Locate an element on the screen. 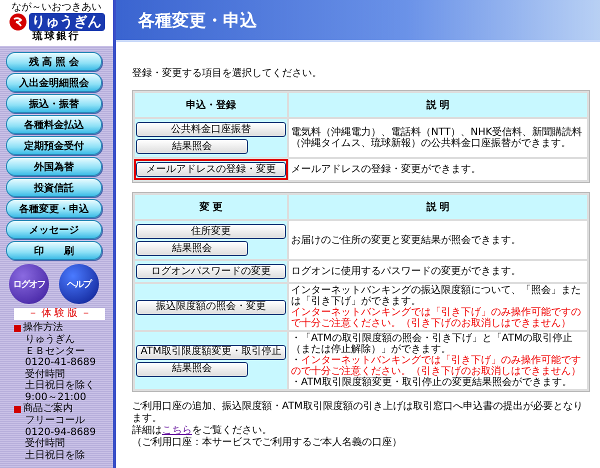  menu-button: 投資信託 is located at coordinates (54, 187).